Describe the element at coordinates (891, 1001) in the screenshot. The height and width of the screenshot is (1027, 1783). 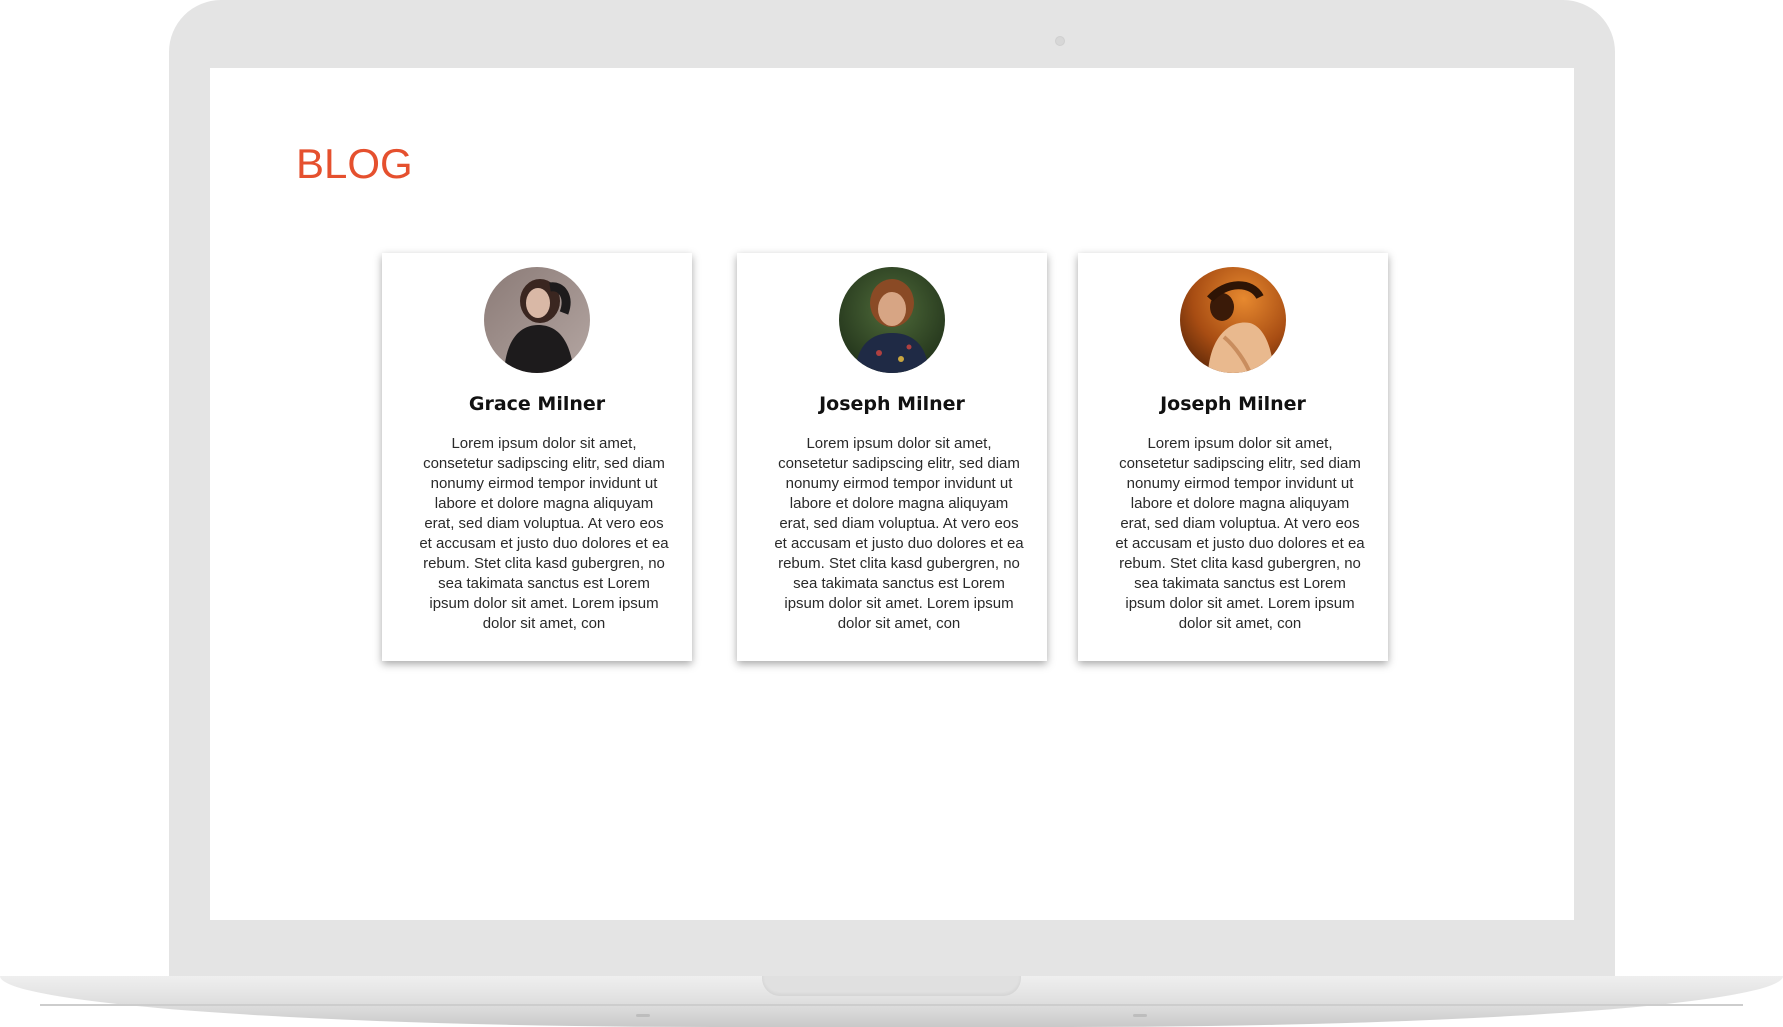
I see `laptop-base` at that location.